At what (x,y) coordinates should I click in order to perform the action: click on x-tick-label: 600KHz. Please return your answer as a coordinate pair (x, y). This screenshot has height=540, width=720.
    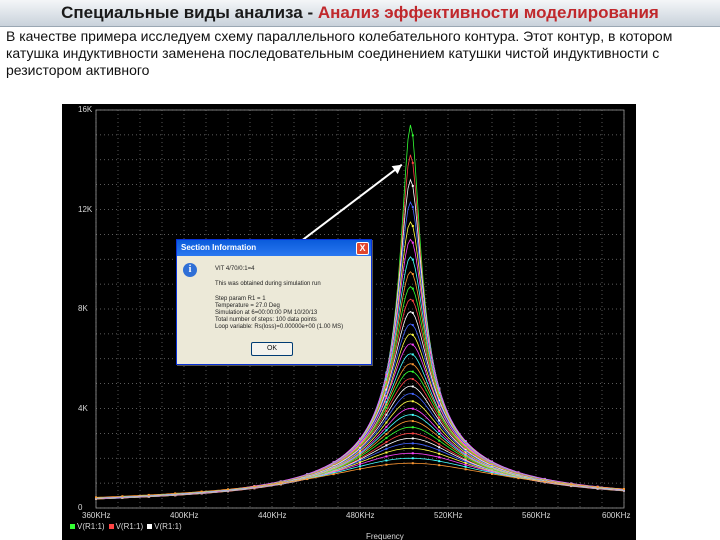
    Looking at the image, I should click on (616, 515).